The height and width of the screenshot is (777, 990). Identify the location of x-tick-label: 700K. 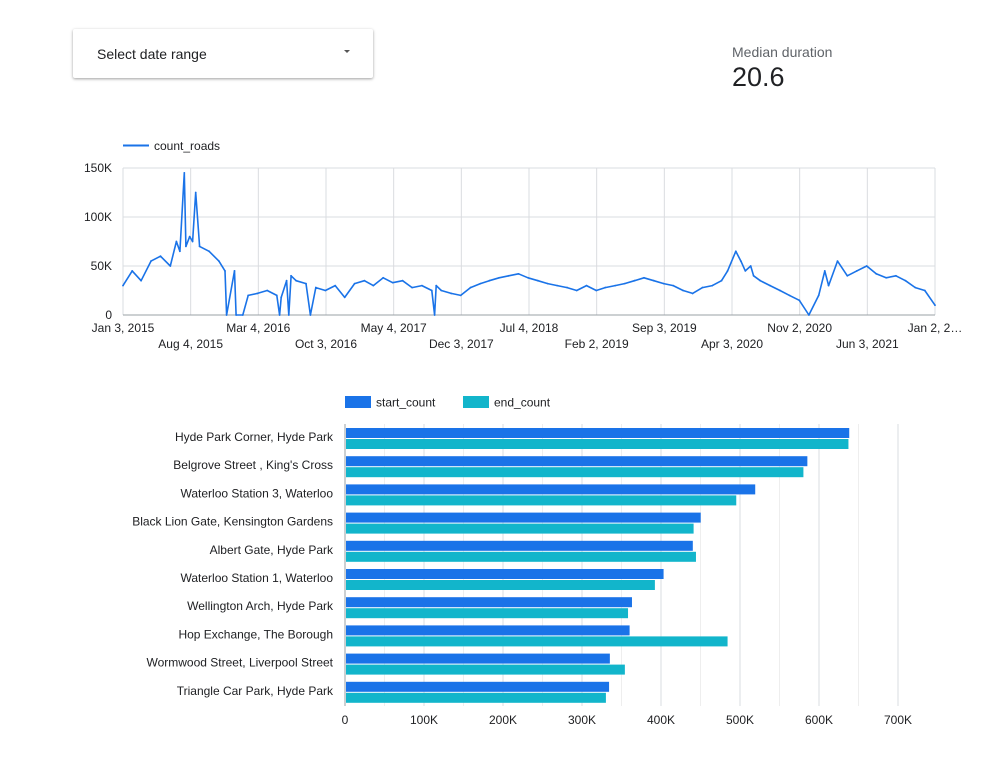
(898, 720).